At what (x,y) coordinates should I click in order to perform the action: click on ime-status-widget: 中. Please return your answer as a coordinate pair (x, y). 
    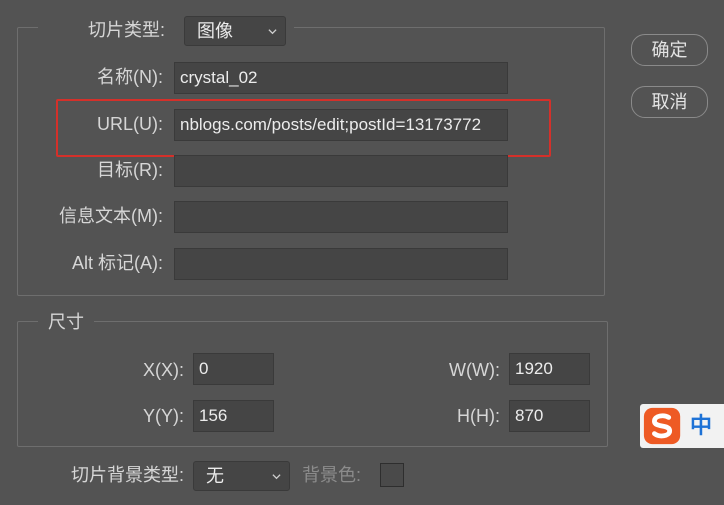
    Looking at the image, I should click on (682, 426).